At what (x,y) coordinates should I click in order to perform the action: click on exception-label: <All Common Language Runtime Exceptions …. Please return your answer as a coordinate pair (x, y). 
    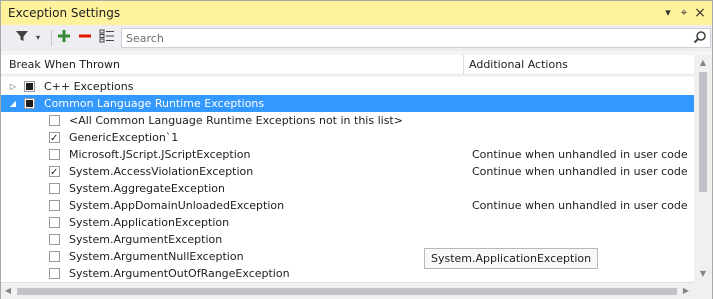
    Looking at the image, I should click on (236, 120).